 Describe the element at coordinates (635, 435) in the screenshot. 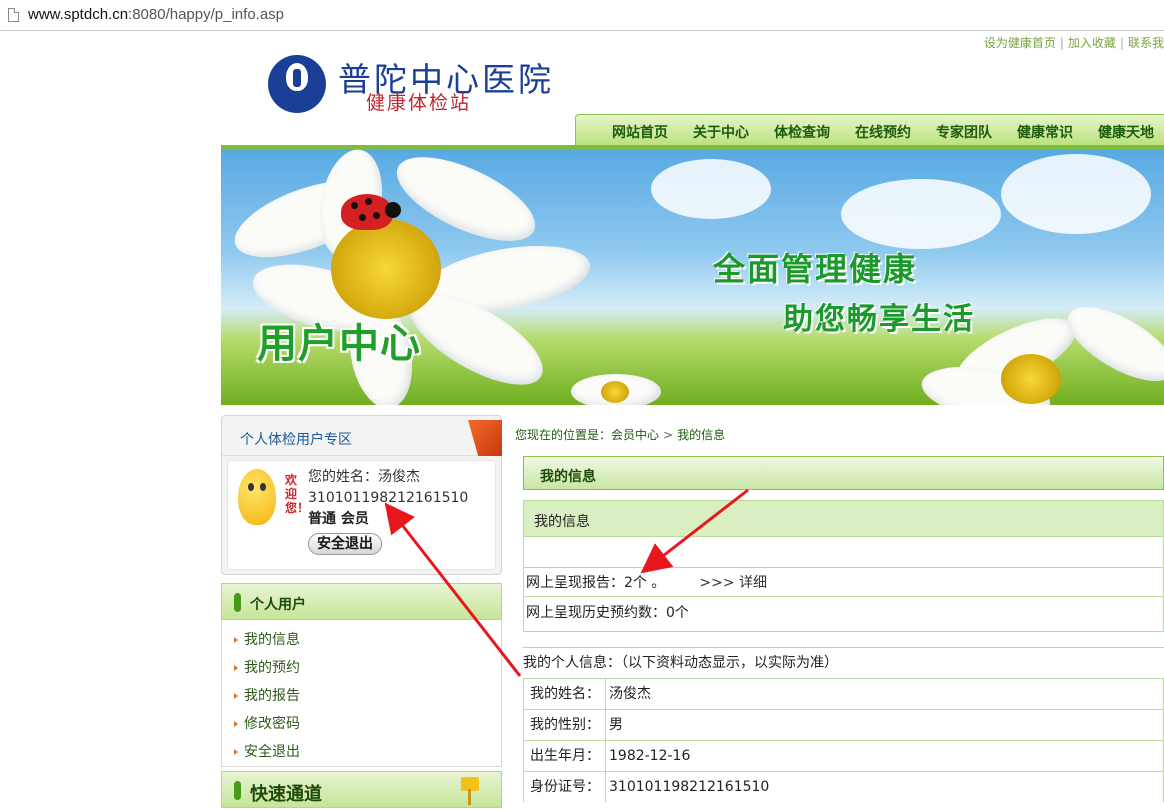

I see `breadcrumb-member-center: 会员中心` at that location.